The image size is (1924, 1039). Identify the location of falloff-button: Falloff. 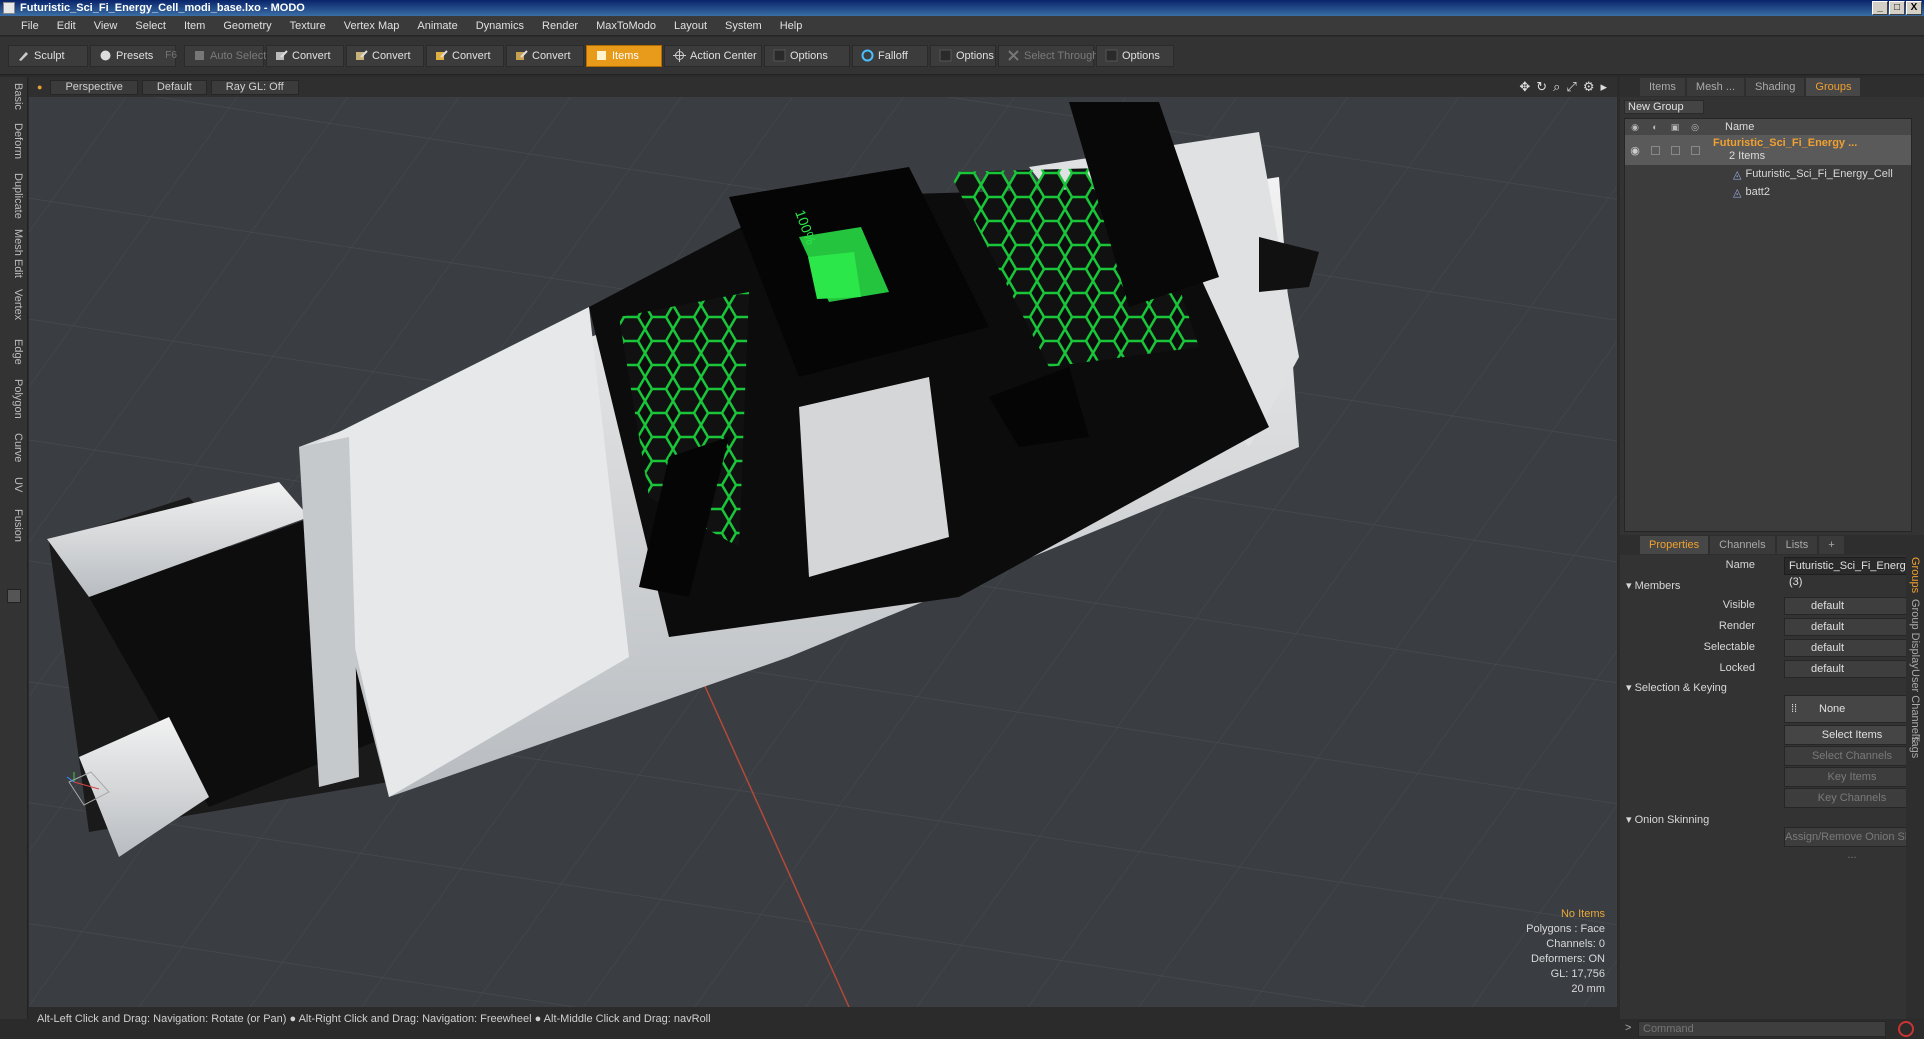
(890, 55).